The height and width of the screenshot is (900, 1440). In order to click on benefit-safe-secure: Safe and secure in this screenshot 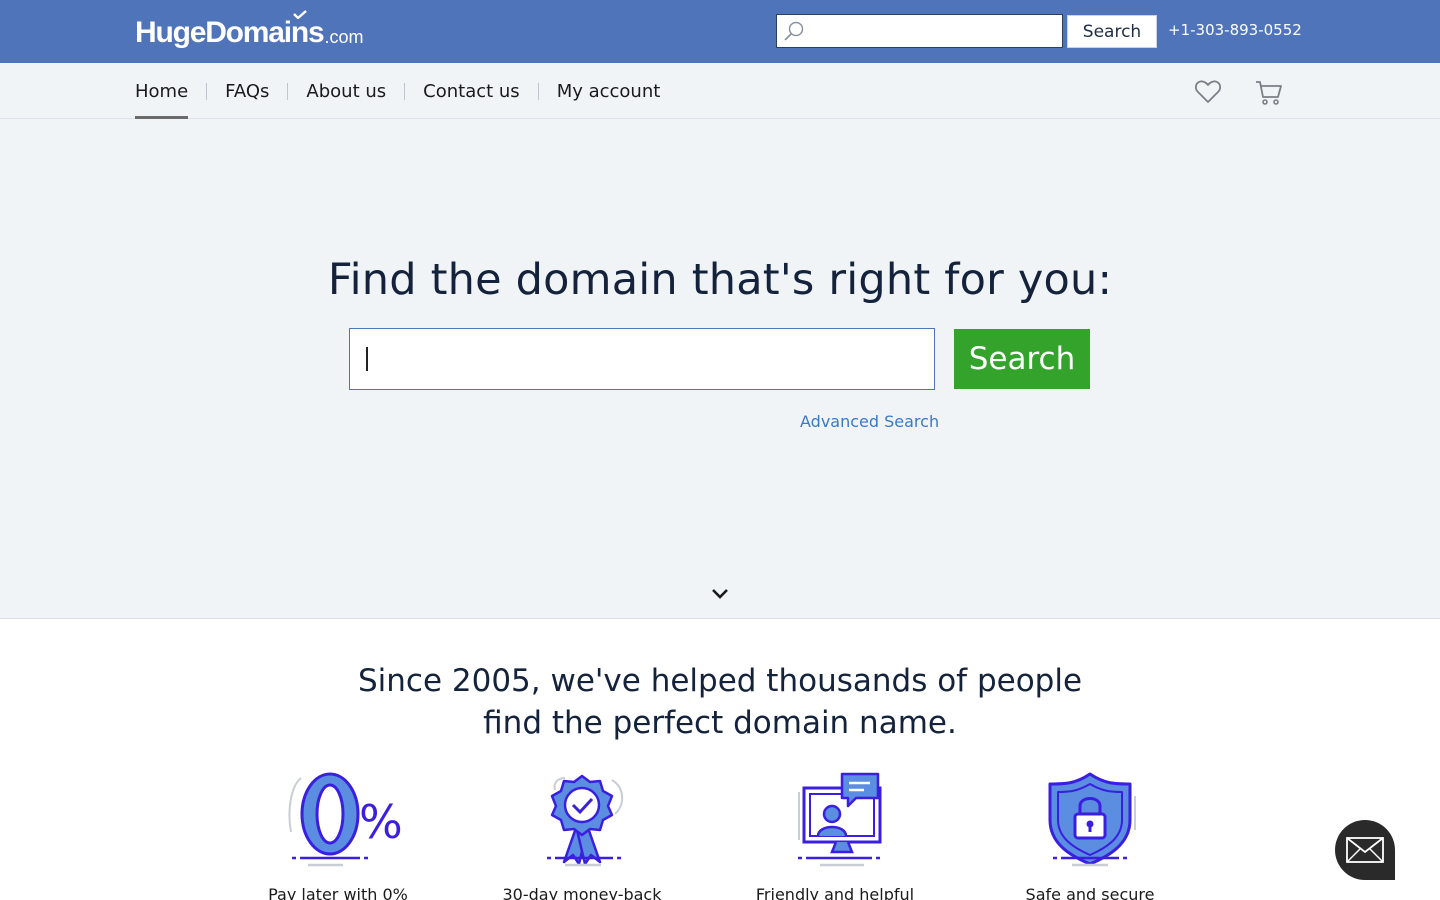, I will do `click(1090, 835)`.